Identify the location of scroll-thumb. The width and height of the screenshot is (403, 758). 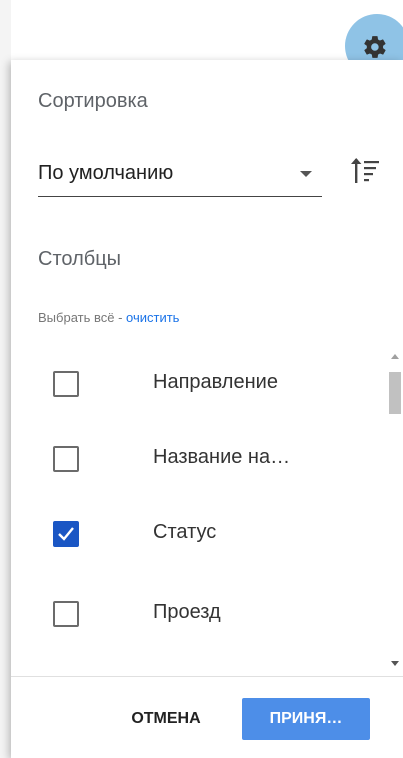
(395, 393).